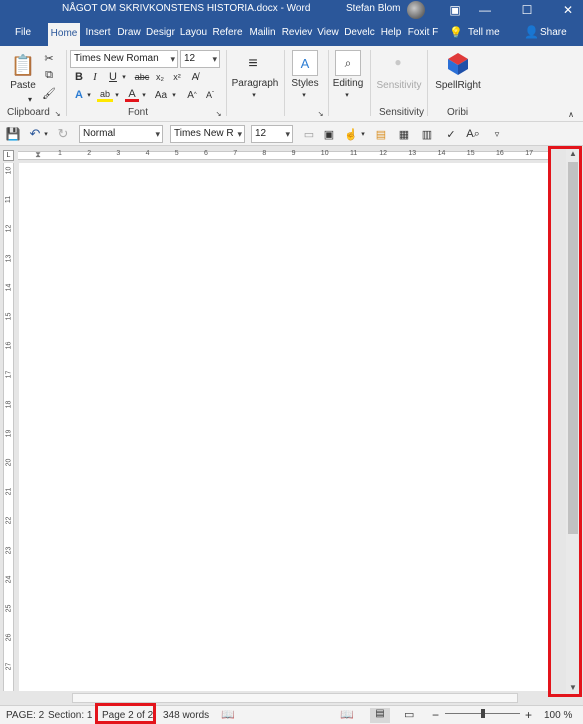 The width and height of the screenshot is (583, 724). I want to click on font-name-combo: Times New Roman ▾, so click(124, 59).